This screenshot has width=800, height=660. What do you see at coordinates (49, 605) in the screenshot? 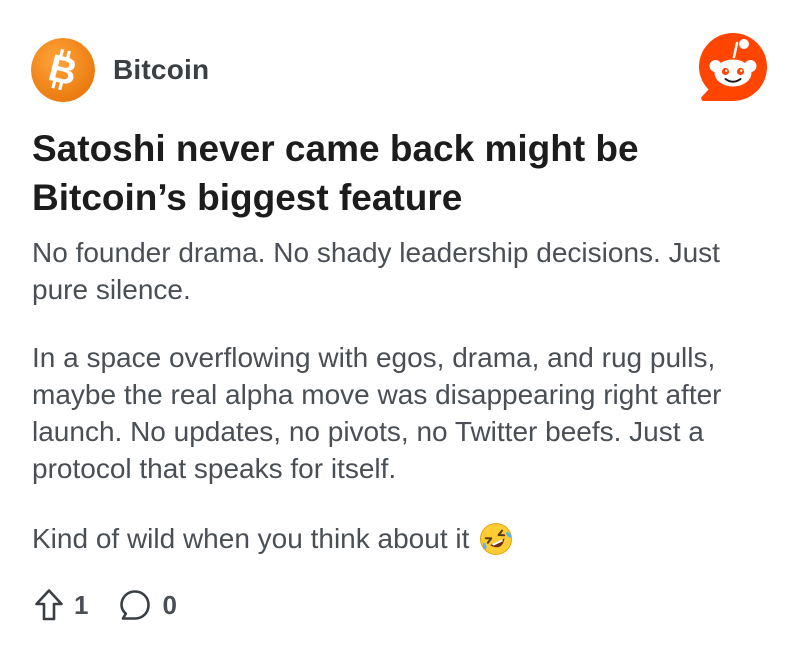
I see `upvote-arrow-icon` at bounding box center [49, 605].